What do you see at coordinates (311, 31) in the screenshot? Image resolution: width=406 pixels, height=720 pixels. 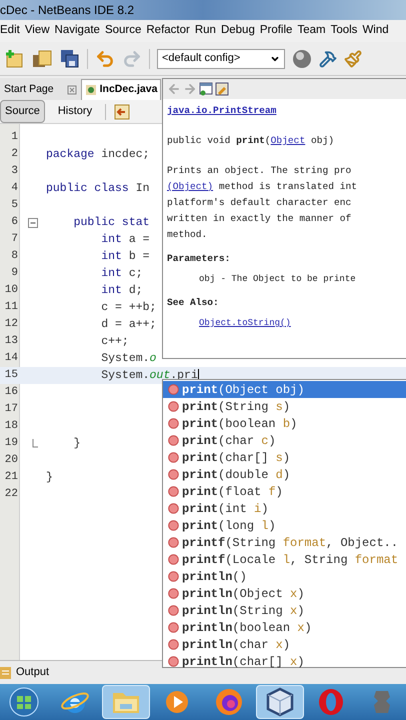 I see `menu-item: Team` at bounding box center [311, 31].